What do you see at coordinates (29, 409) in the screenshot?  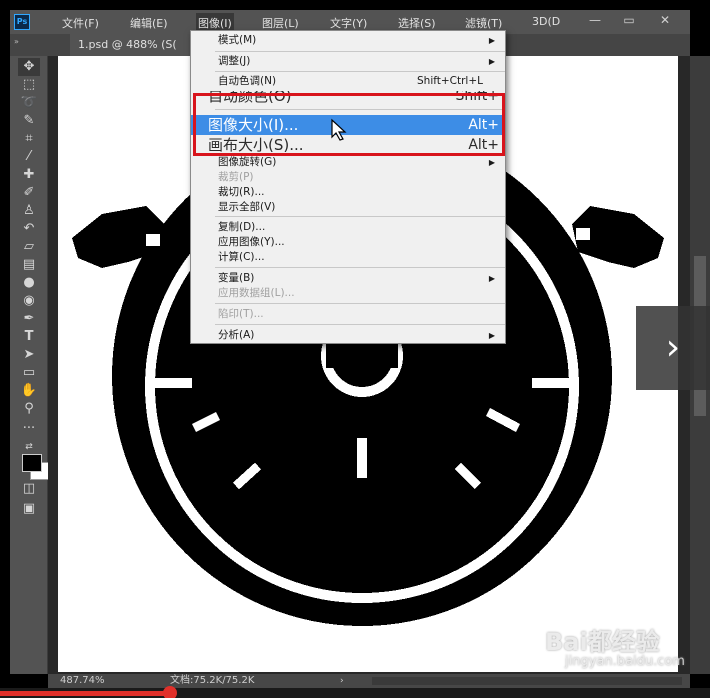 I see `zoom-tool-icon: ⚲` at bounding box center [29, 409].